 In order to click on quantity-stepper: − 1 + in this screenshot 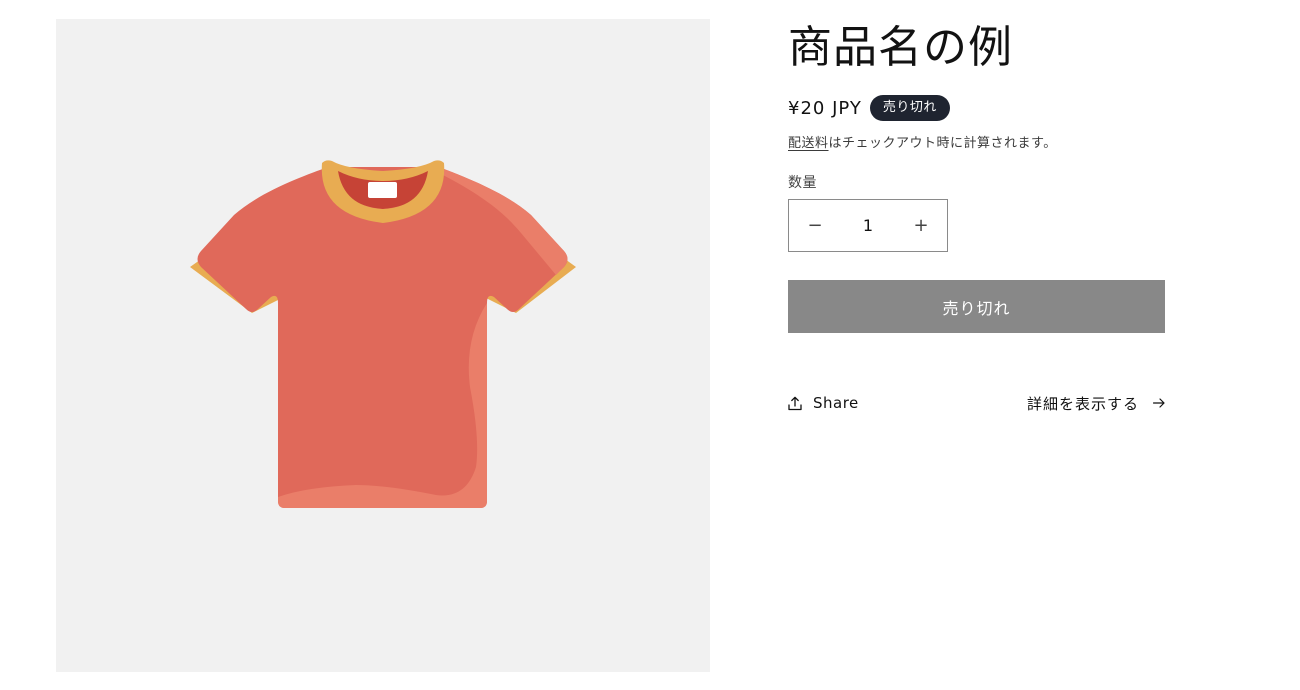, I will do `click(868, 225)`.